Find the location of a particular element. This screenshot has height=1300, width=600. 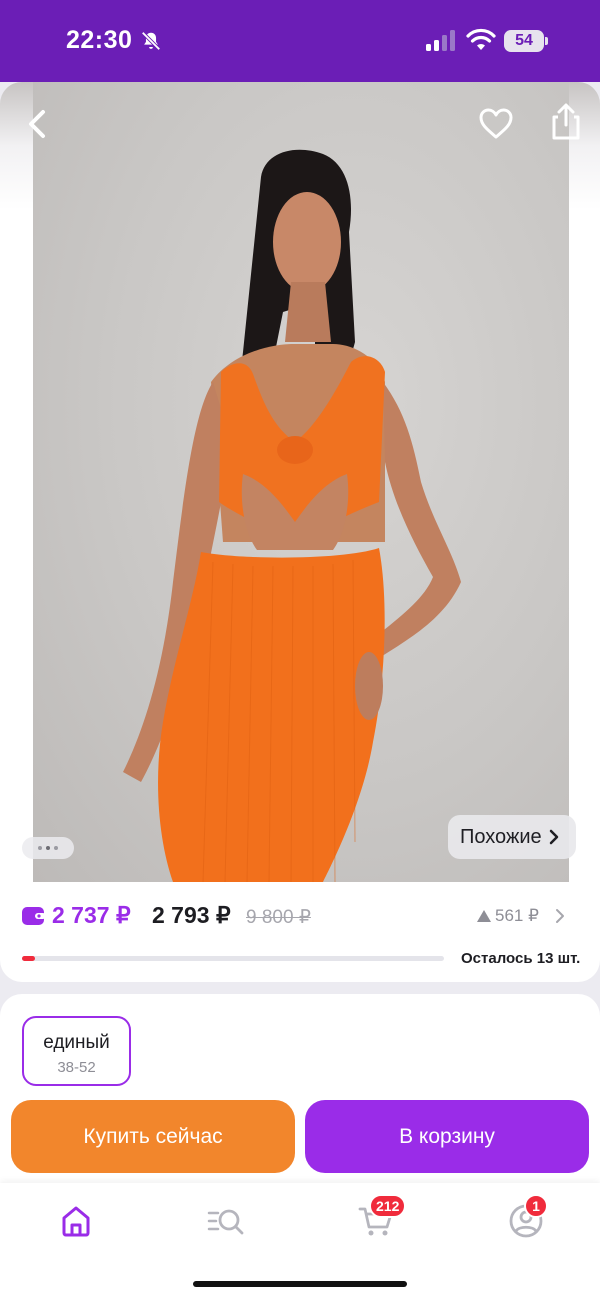

cart-count-badge: 212 is located at coordinates (388, 1206).